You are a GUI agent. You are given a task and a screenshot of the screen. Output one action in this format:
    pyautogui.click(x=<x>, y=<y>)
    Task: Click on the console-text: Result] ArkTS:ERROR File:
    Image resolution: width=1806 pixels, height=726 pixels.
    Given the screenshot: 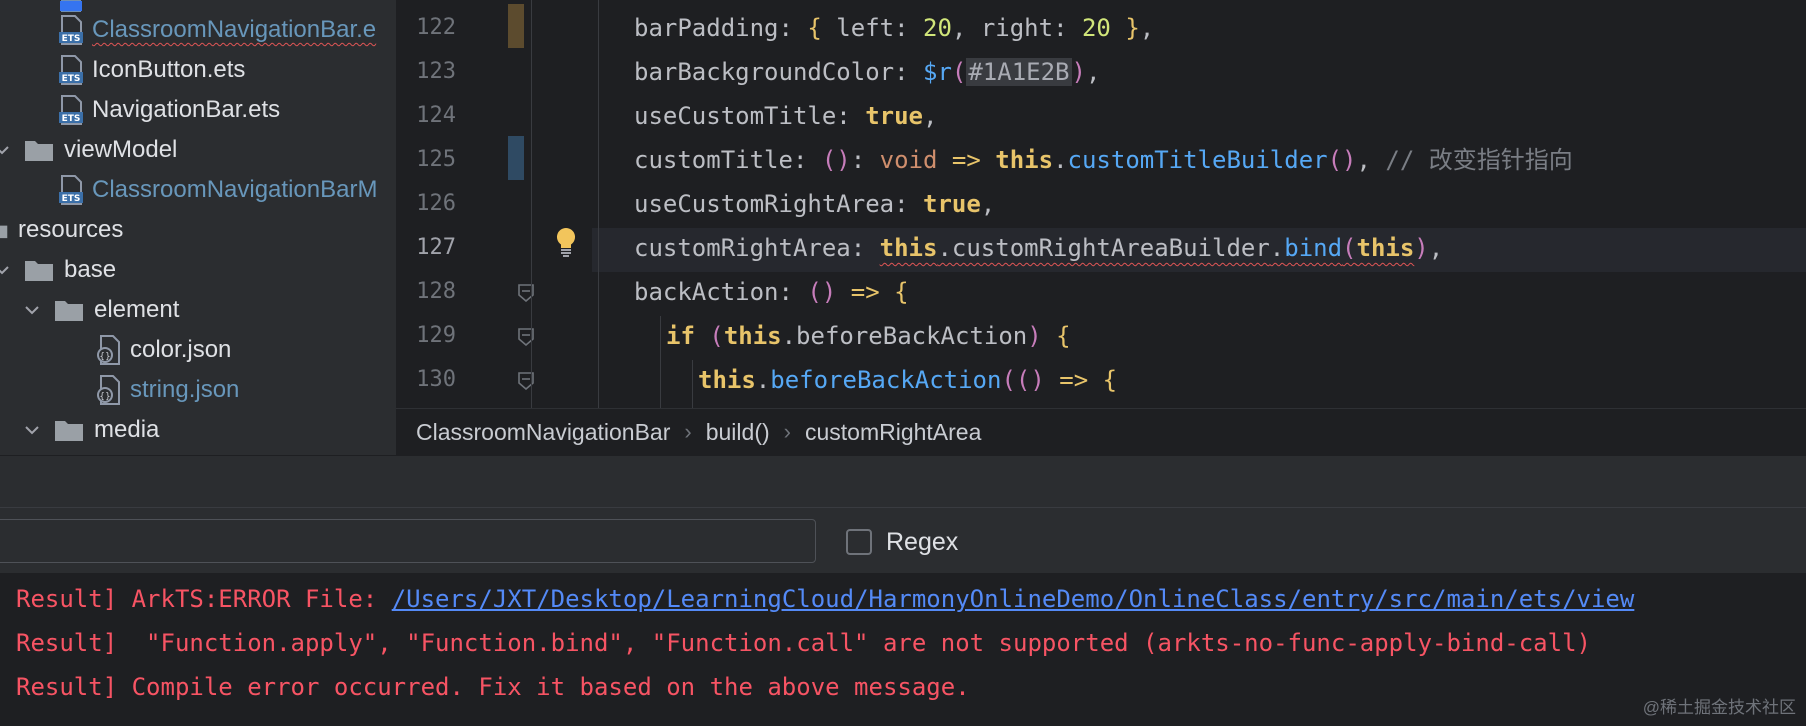 What is the action you would take?
    pyautogui.click(x=204, y=599)
    